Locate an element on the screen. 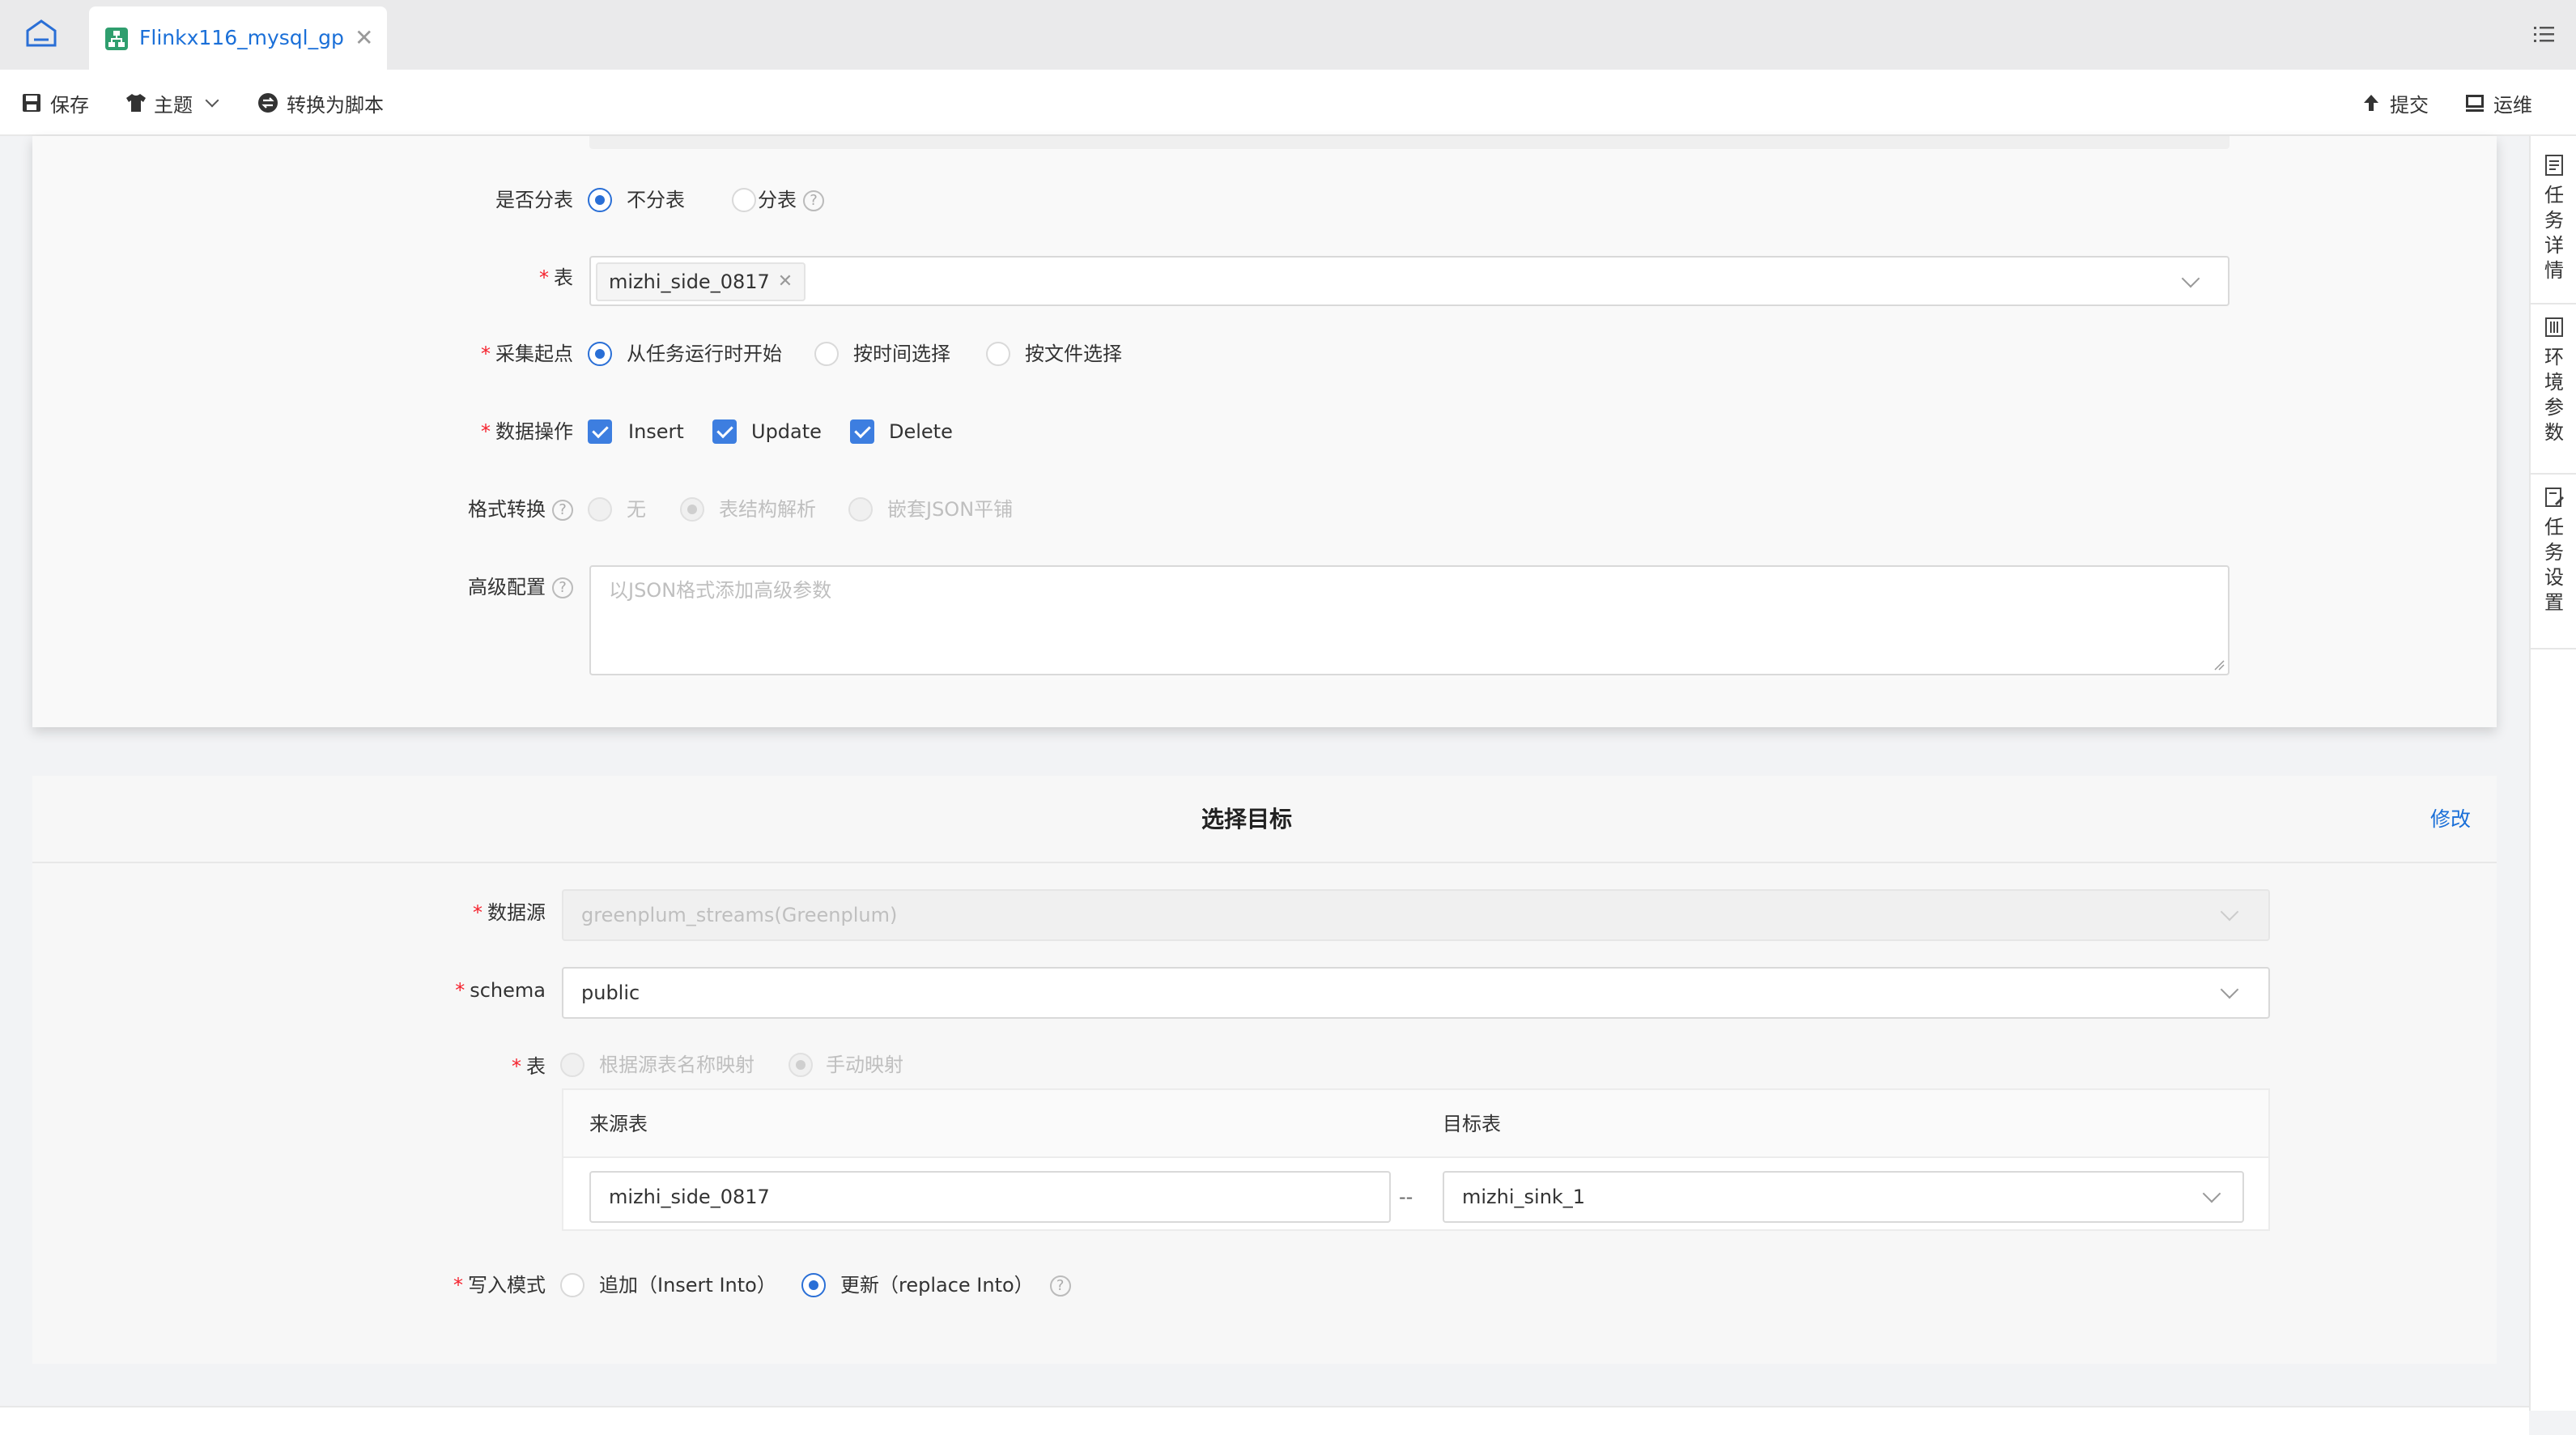  rail-task-settings: 任务设置 is located at coordinates (2553, 562).